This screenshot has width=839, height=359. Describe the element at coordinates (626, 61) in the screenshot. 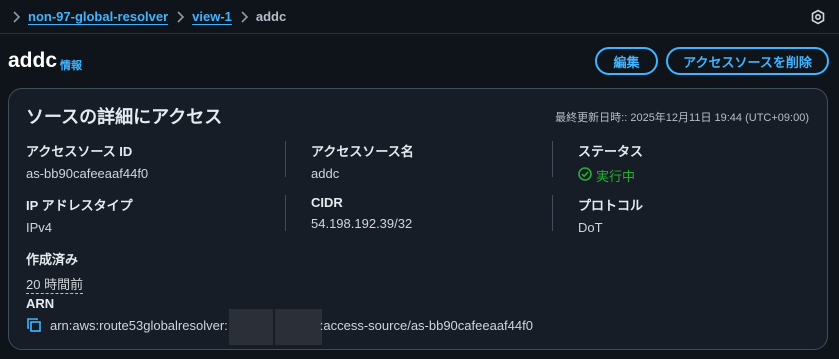

I see `edit-button: 編集` at that location.